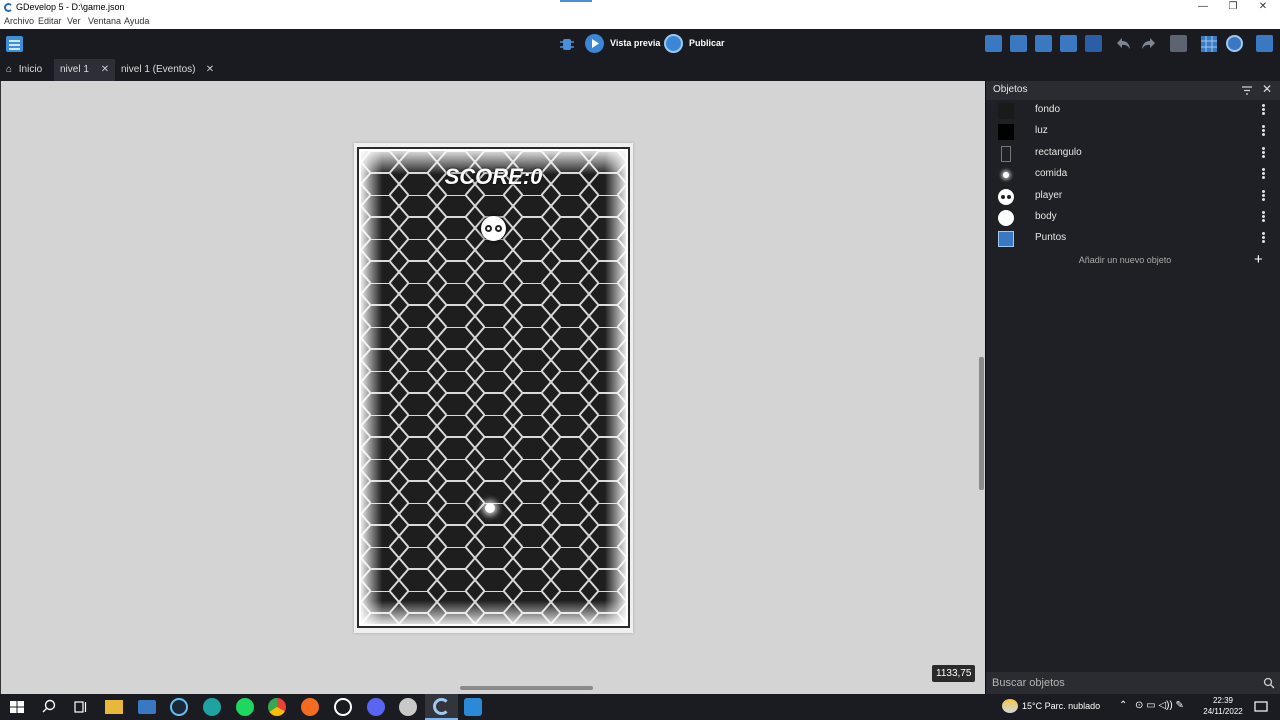 Image resolution: width=1280 pixels, height=720 pixels. What do you see at coordinates (640, 7) in the screenshot?
I see `window-title-bar: GDevelop 5 - D:\game.json — ❐ ✕` at bounding box center [640, 7].